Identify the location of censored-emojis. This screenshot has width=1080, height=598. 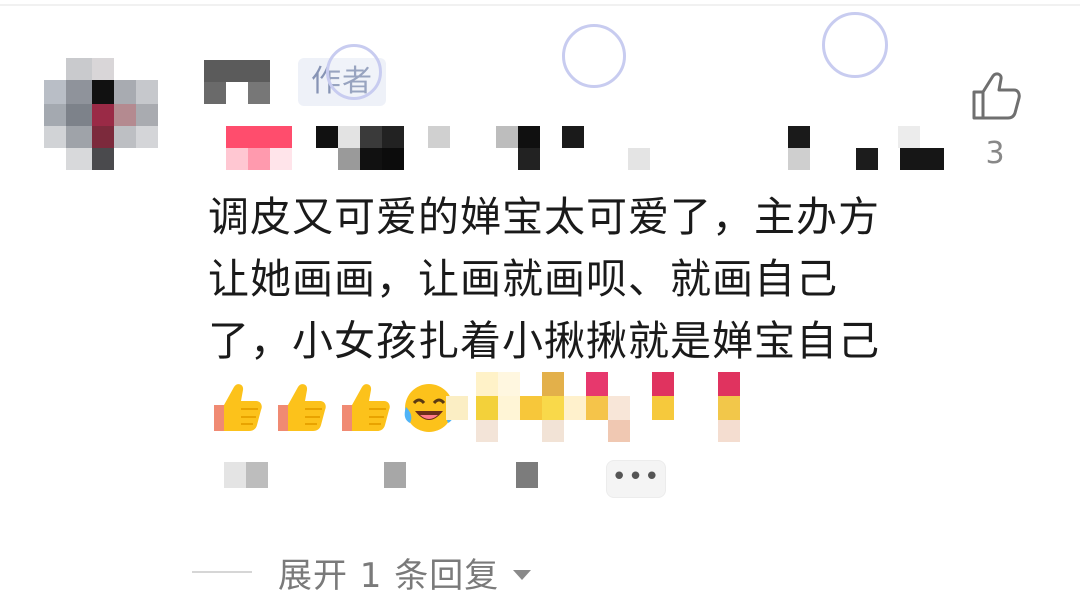
(601, 408).